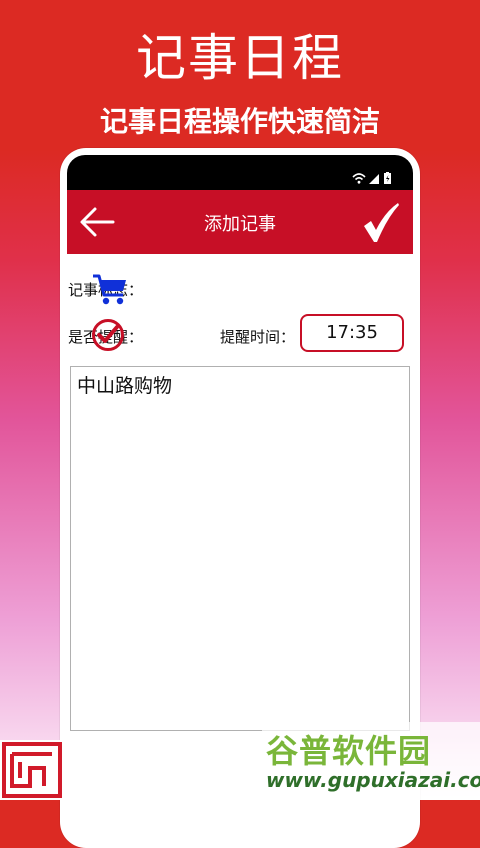 Image resolution: width=480 pixels, height=848 pixels. I want to click on watermark: 谷普软件园 www.gupuxiazai.com, so click(371, 761).